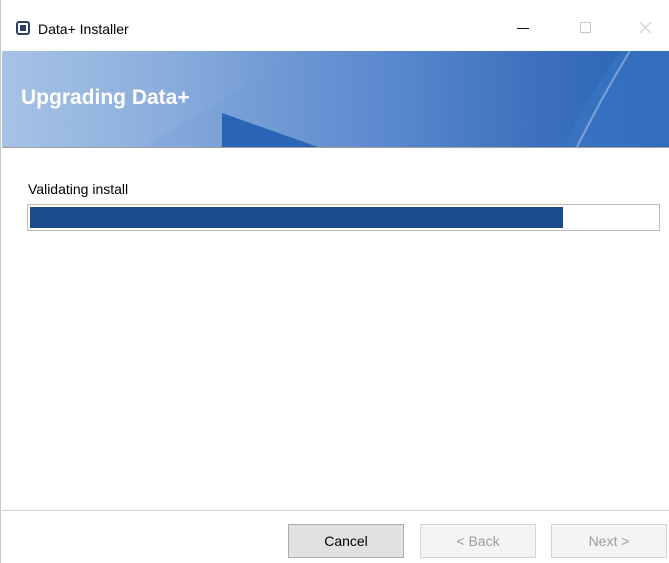 This screenshot has width=669, height=563. I want to click on footer-divider, so click(335, 510).